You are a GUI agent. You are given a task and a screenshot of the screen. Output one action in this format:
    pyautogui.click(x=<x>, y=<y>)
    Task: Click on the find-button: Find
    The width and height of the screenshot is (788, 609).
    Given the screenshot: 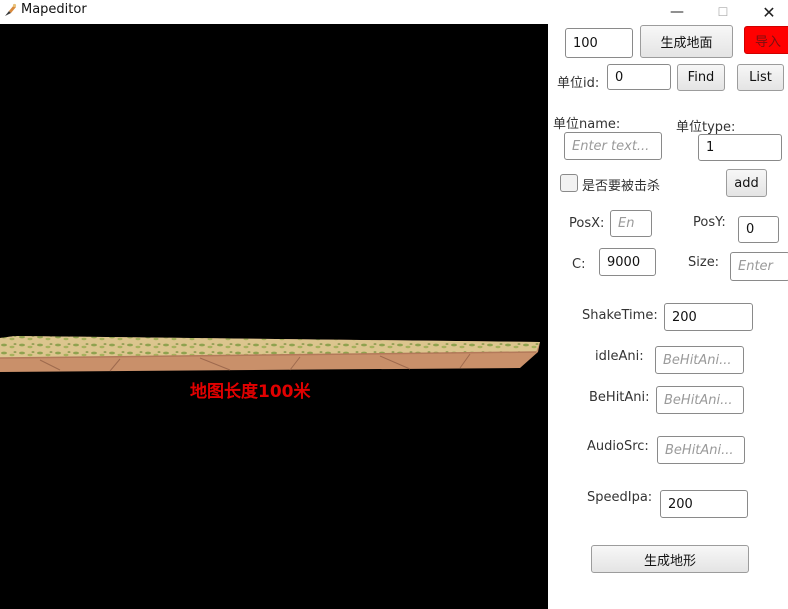 What is the action you would take?
    pyautogui.click(x=701, y=77)
    